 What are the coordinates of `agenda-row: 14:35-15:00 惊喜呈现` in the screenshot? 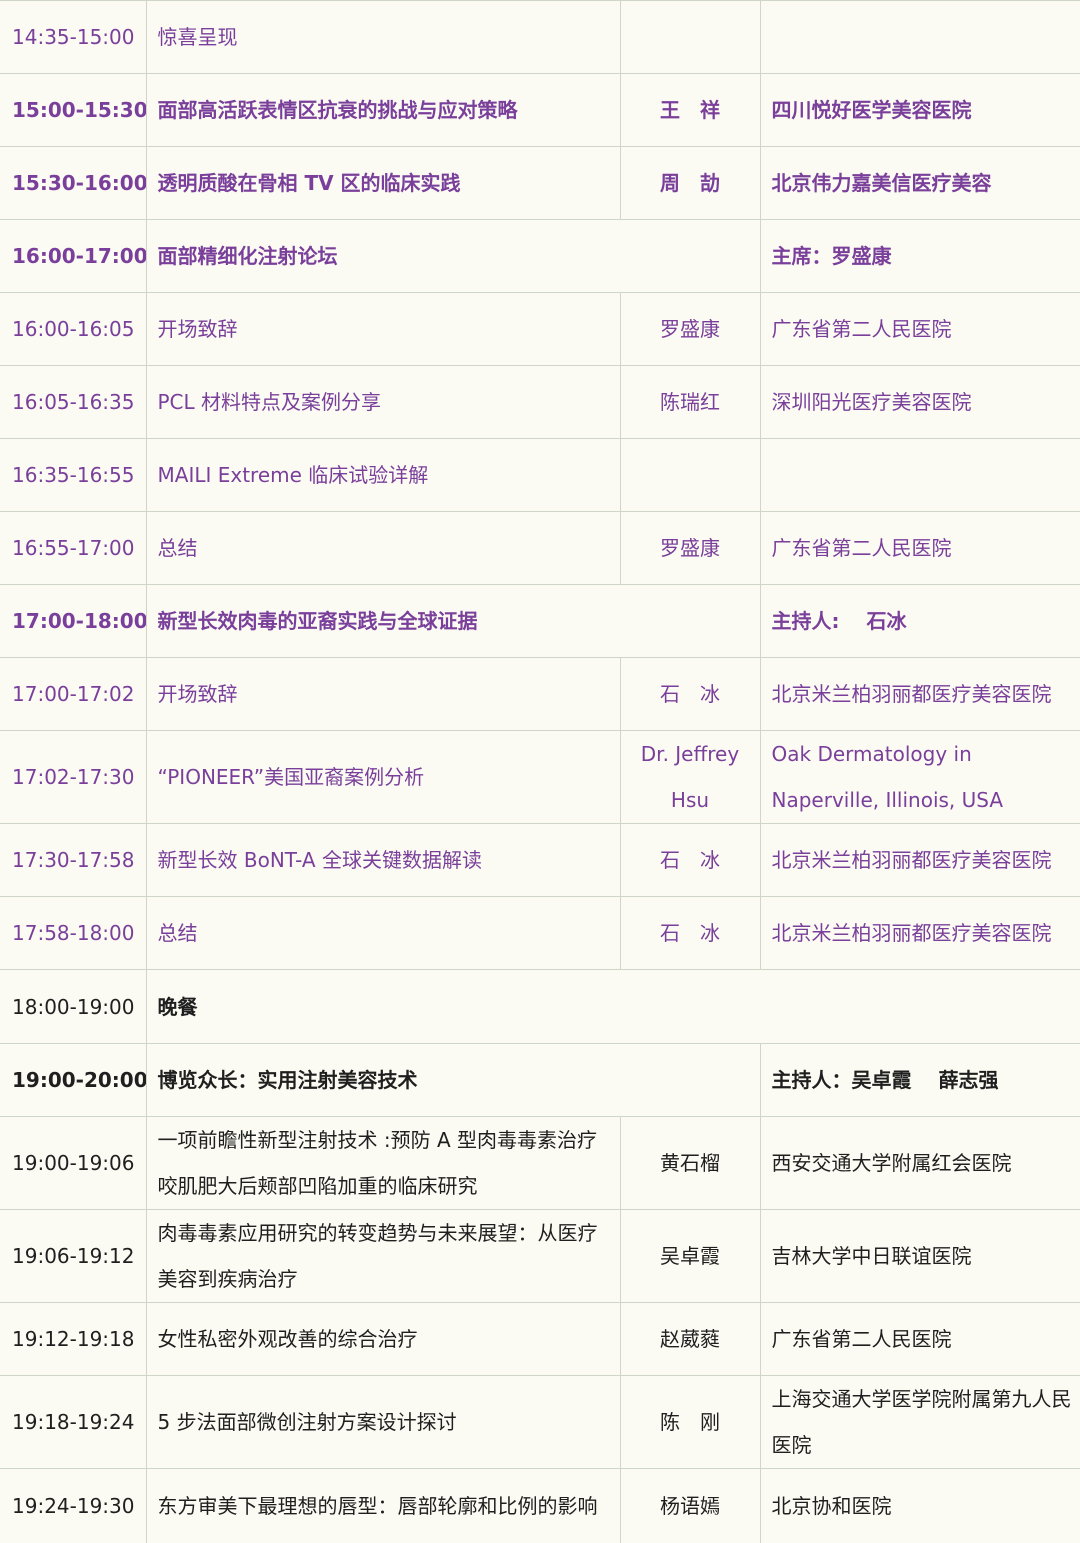 It's located at (540, 37).